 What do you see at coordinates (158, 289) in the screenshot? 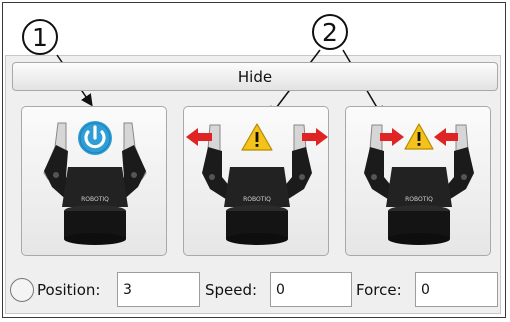
I see `position-input` at bounding box center [158, 289].